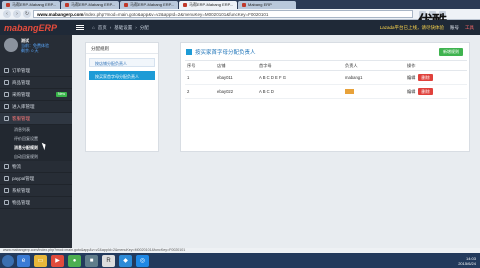 The height and width of the screenshot is (268, 480). I want to click on breadcrumb-item: 基础设置, so click(123, 28).